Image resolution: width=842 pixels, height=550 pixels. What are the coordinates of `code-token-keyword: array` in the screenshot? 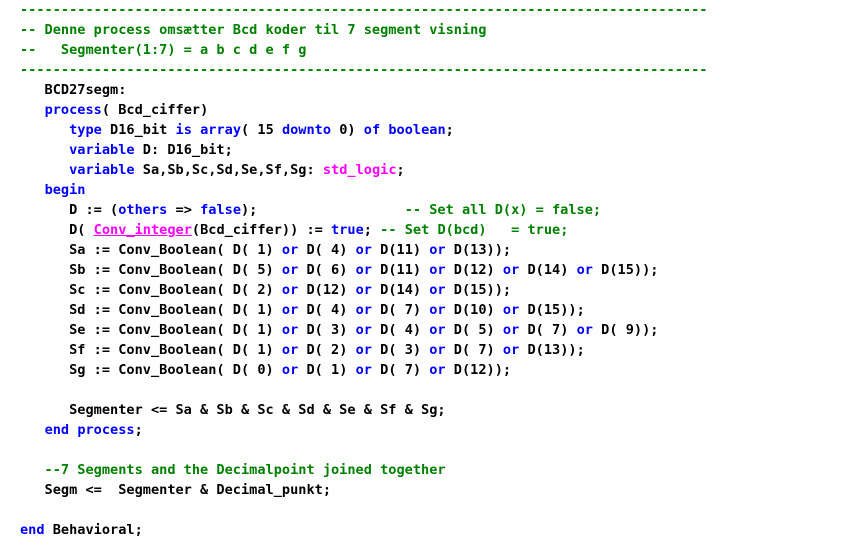 It's located at (221, 130).